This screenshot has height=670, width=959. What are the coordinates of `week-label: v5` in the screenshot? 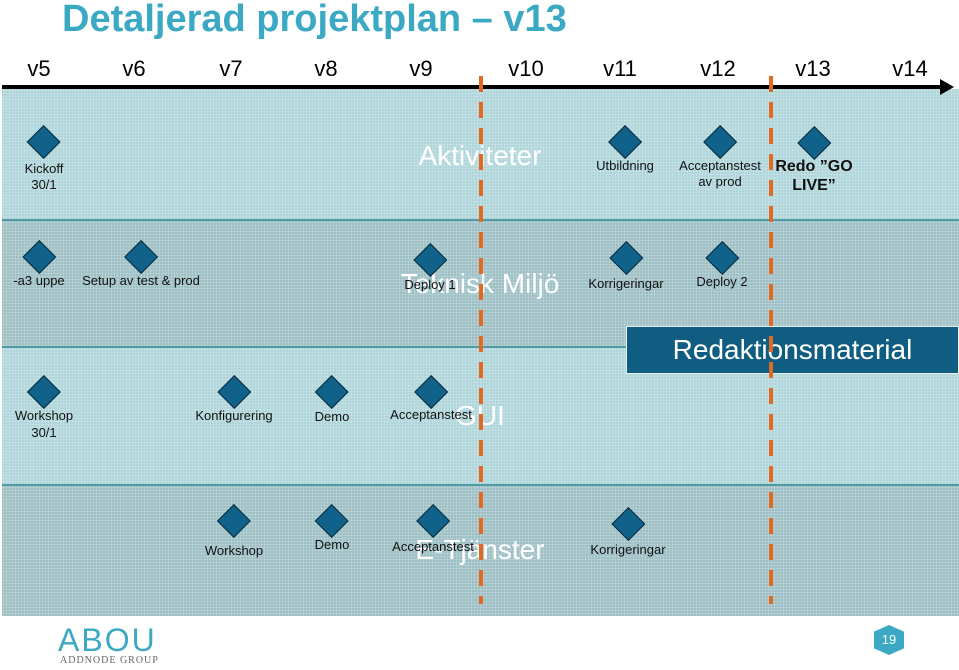 It's located at (39, 68).